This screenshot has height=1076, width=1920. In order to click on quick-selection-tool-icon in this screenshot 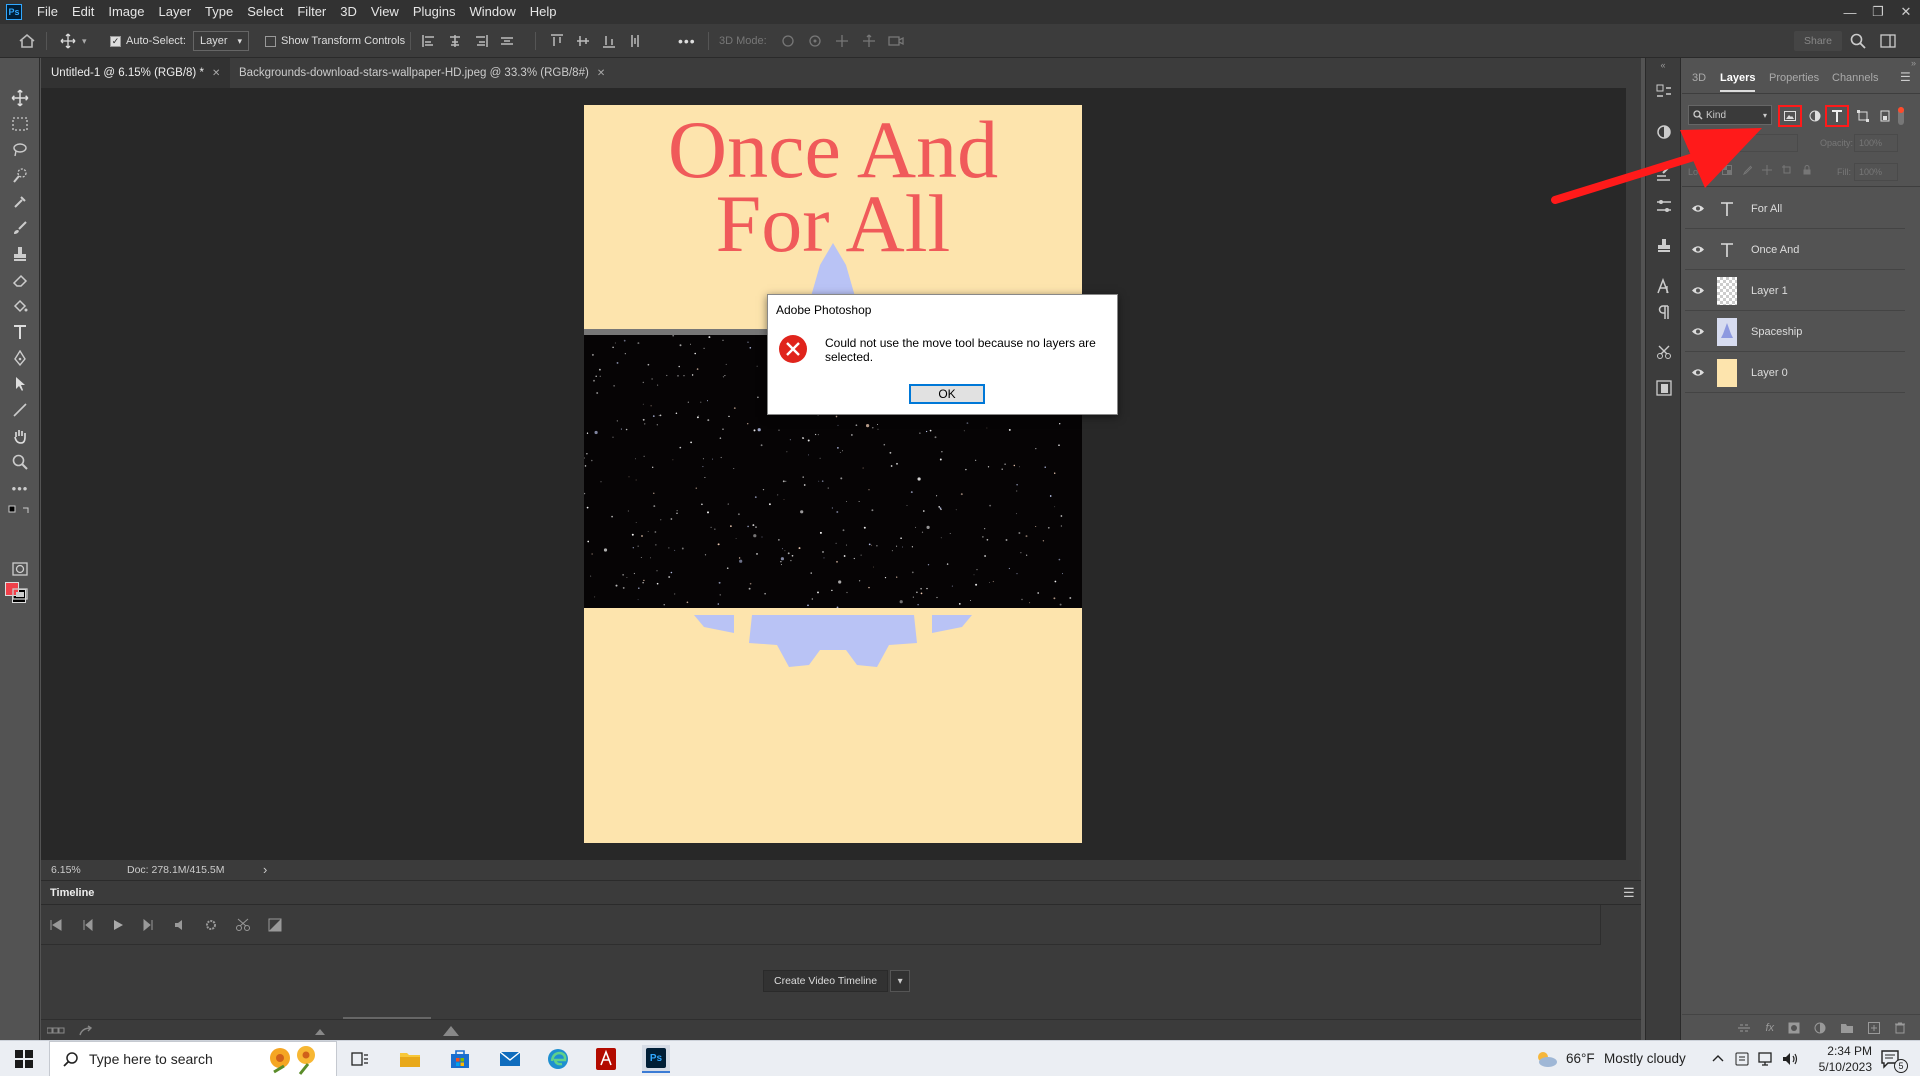, I will do `click(20, 176)`.